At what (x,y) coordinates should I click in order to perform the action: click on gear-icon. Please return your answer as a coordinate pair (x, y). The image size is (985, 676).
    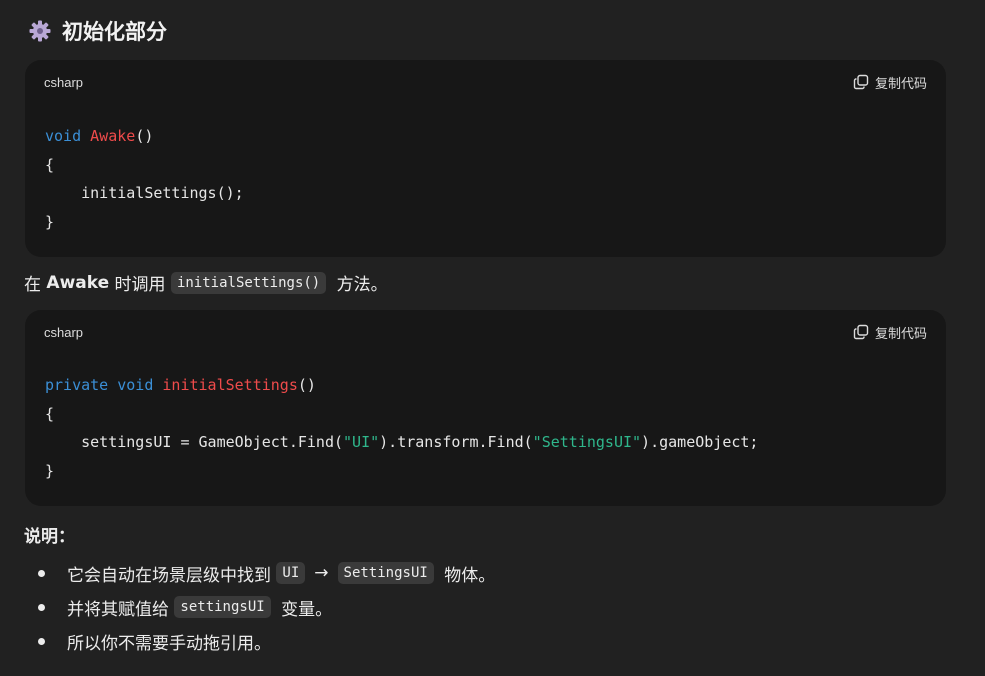
    Looking at the image, I should click on (40, 31).